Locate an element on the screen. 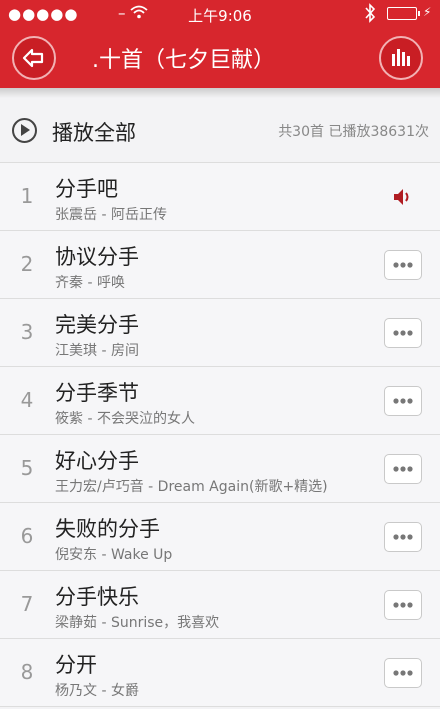 This screenshot has width=440, height=709. track-title: 分手季节 is located at coordinates (97, 393).